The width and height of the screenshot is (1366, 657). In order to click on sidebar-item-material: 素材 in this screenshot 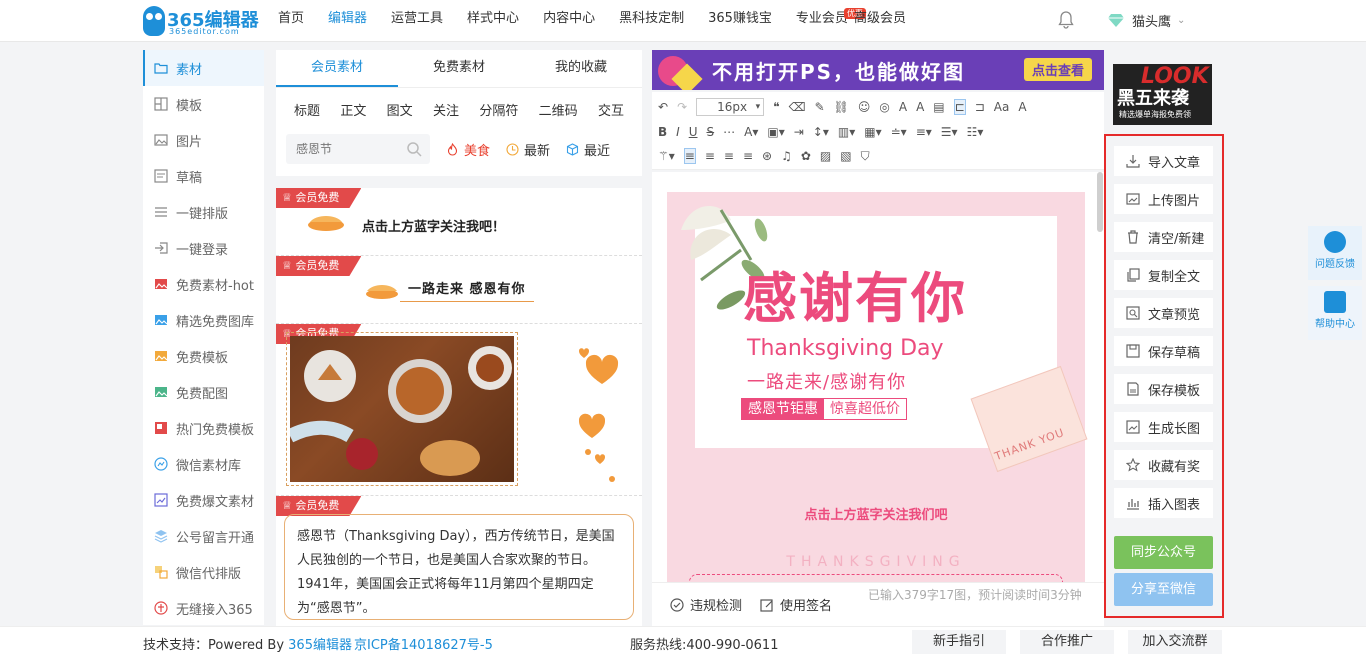, I will do `click(203, 68)`.